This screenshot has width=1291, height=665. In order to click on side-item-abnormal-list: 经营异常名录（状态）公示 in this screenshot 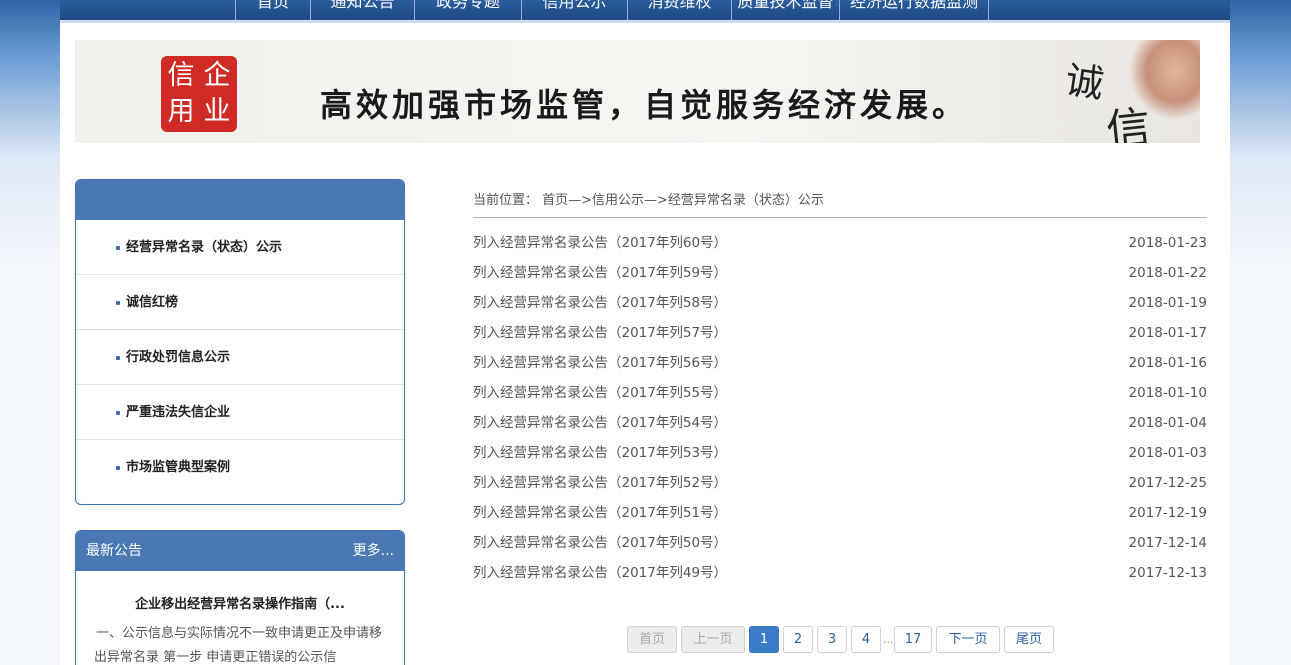, I will do `click(240, 247)`.